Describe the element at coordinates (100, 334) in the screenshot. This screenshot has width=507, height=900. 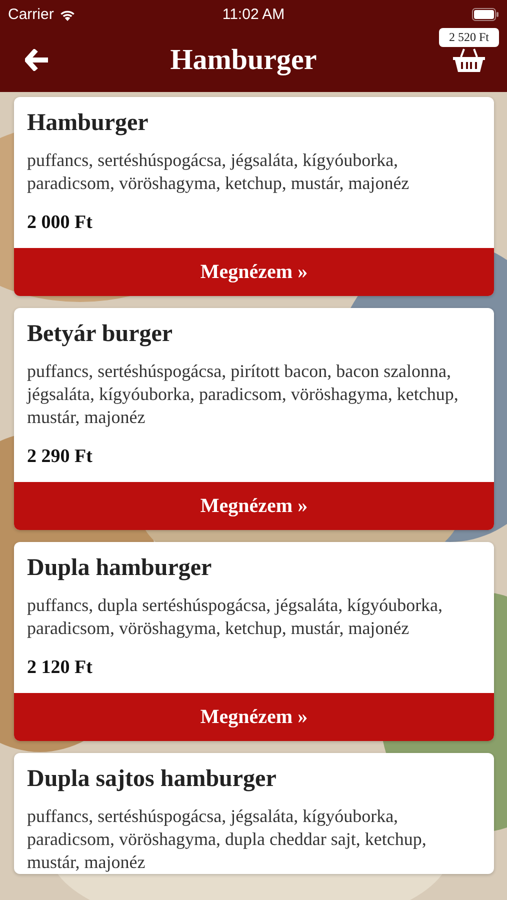
I see `product-name: Betyár burger` at that location.